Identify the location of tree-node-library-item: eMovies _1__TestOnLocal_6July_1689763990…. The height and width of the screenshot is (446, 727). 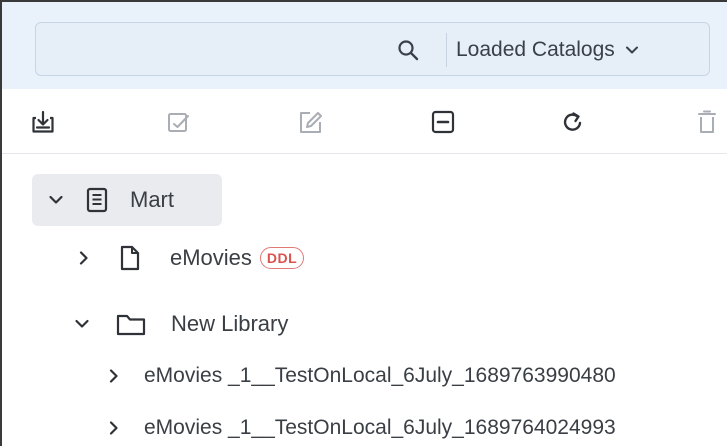
(361, 376).